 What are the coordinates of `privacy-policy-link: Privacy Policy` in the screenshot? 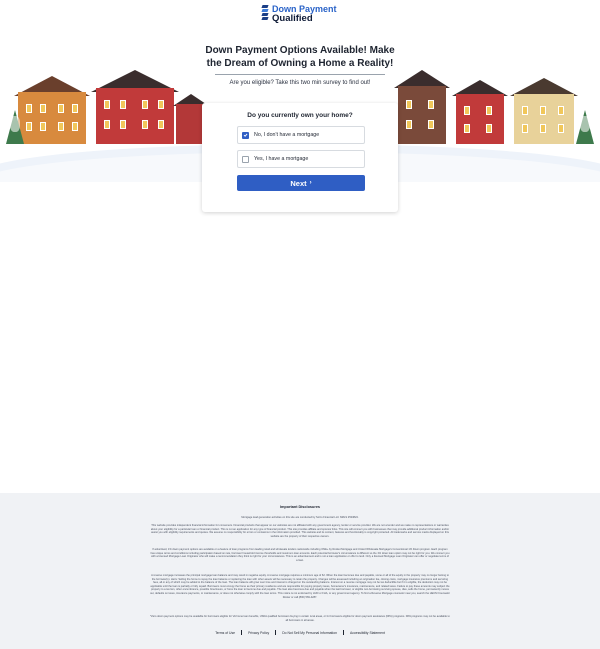 It's located at (258, 633).